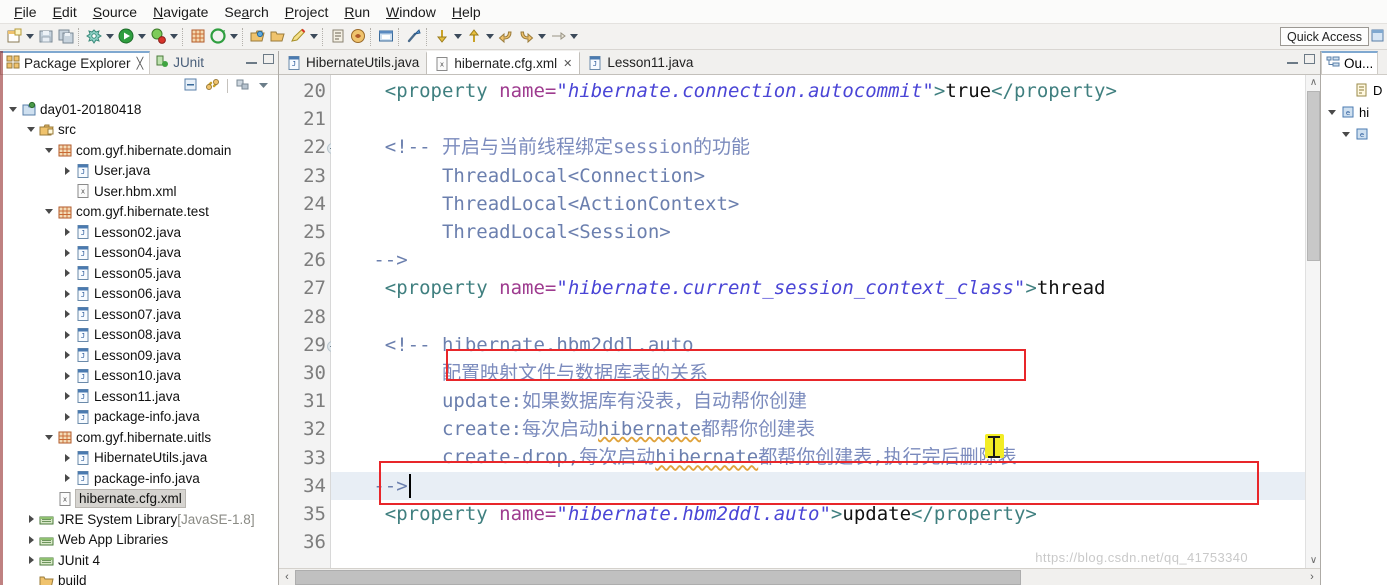 This screenshot has width=1387, height=585. What do you see at coordinates (139, 212) in the screenshot?
I see `tree-item-com-gyf-hibernate-test: com.gyf.hibernate.test` at bounding box center [139, 212].